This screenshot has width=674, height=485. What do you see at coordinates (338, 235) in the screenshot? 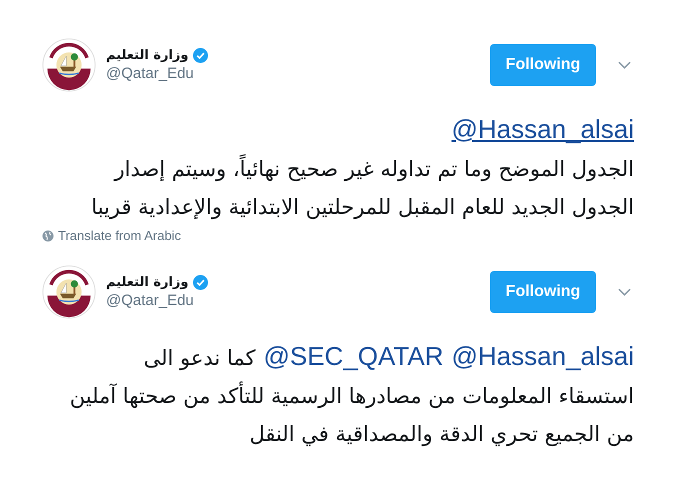
I see `translate-link: Translate from Arabic` at bounding box center [338, 235].